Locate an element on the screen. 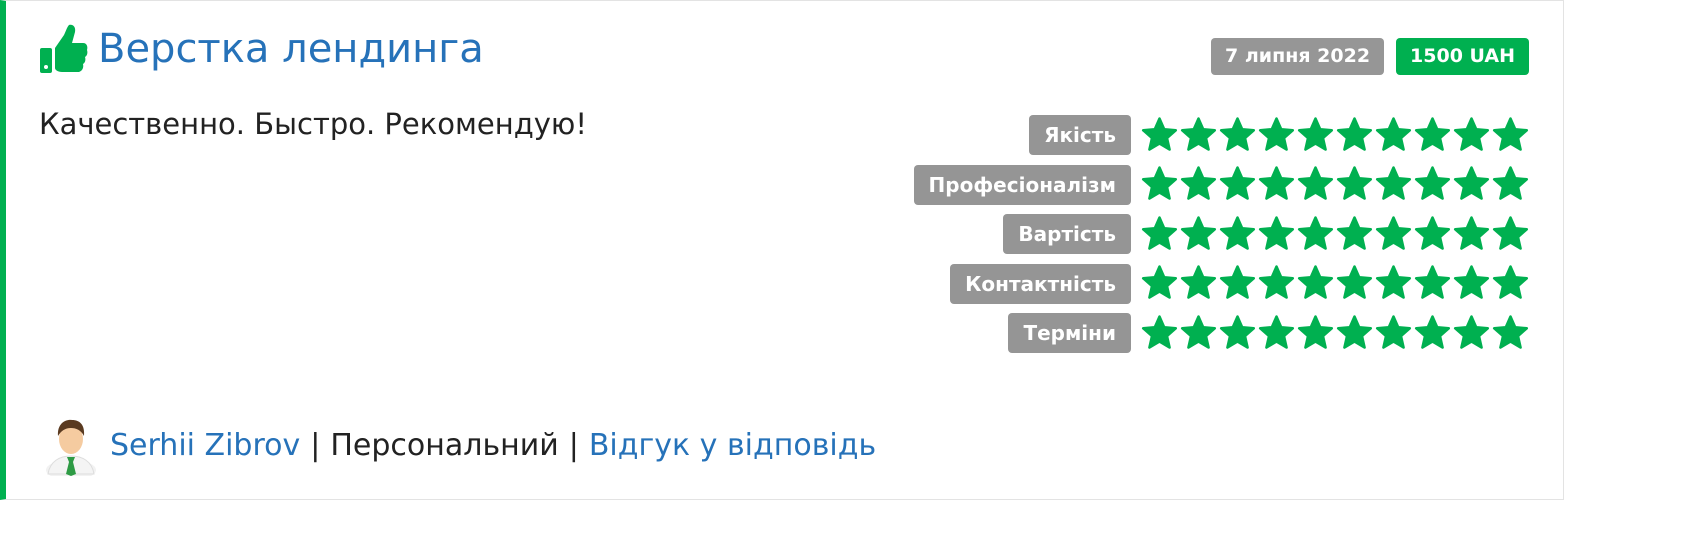  rating-row: Професіоналізм is located at coordinates (1221, 184).